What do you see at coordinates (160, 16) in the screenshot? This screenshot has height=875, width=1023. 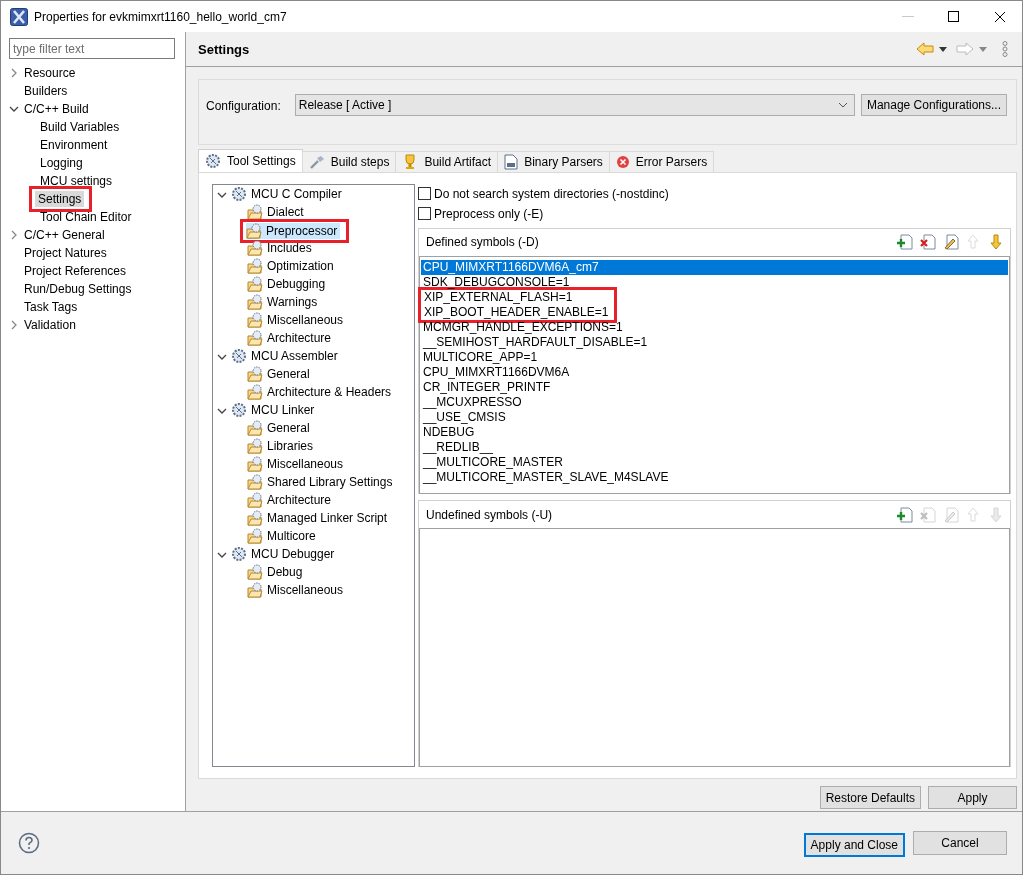 I see `window-title: Properties for evkmimxrt1160_hello_world_cm7` at bounding box center [160, 16].